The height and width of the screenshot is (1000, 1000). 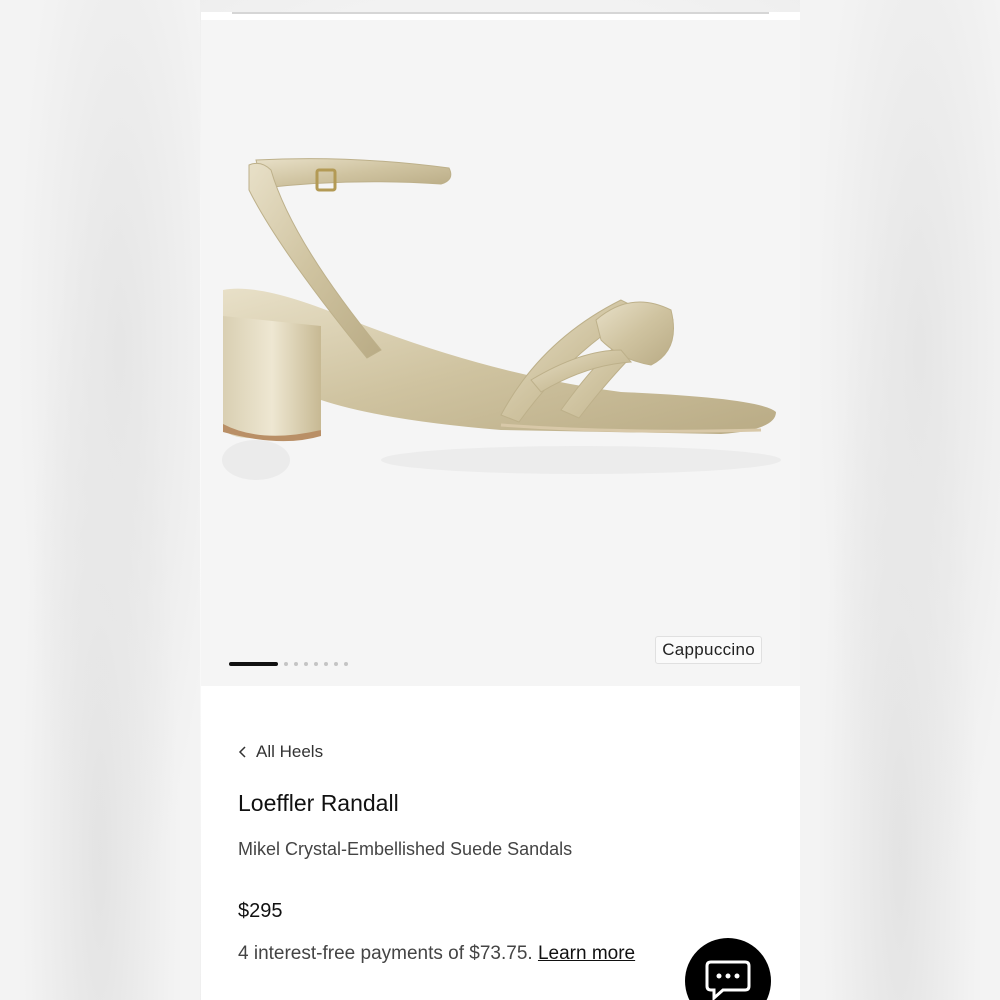 What do you see at coordinates (503, 752) in the screenshot?
I see `breadcrumb: All Heels` at bounding box center [503, 752].